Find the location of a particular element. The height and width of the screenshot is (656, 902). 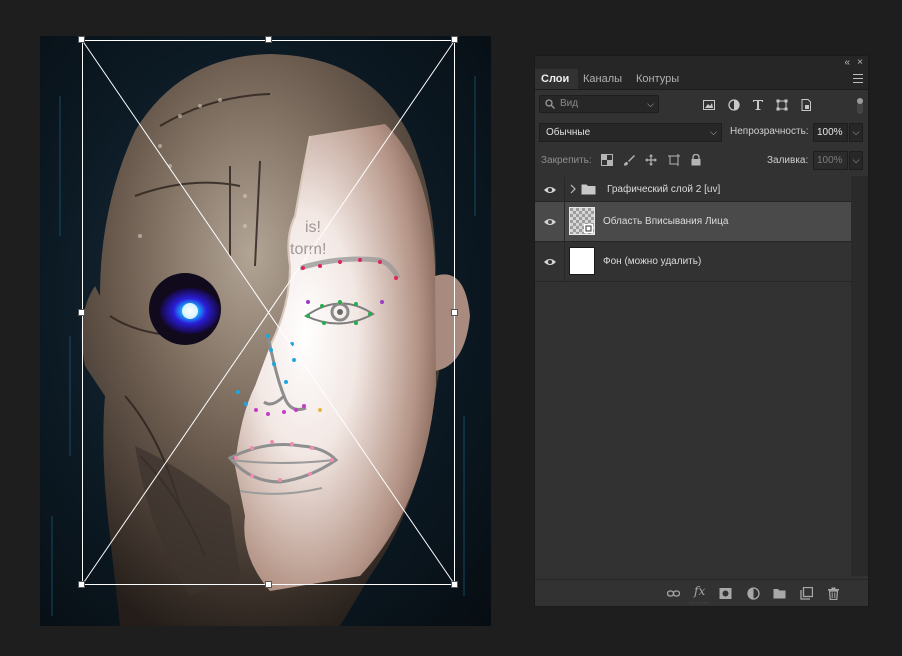

layer-filter-dropdown: Вид ⌵ is located at coordinates (599, 104).